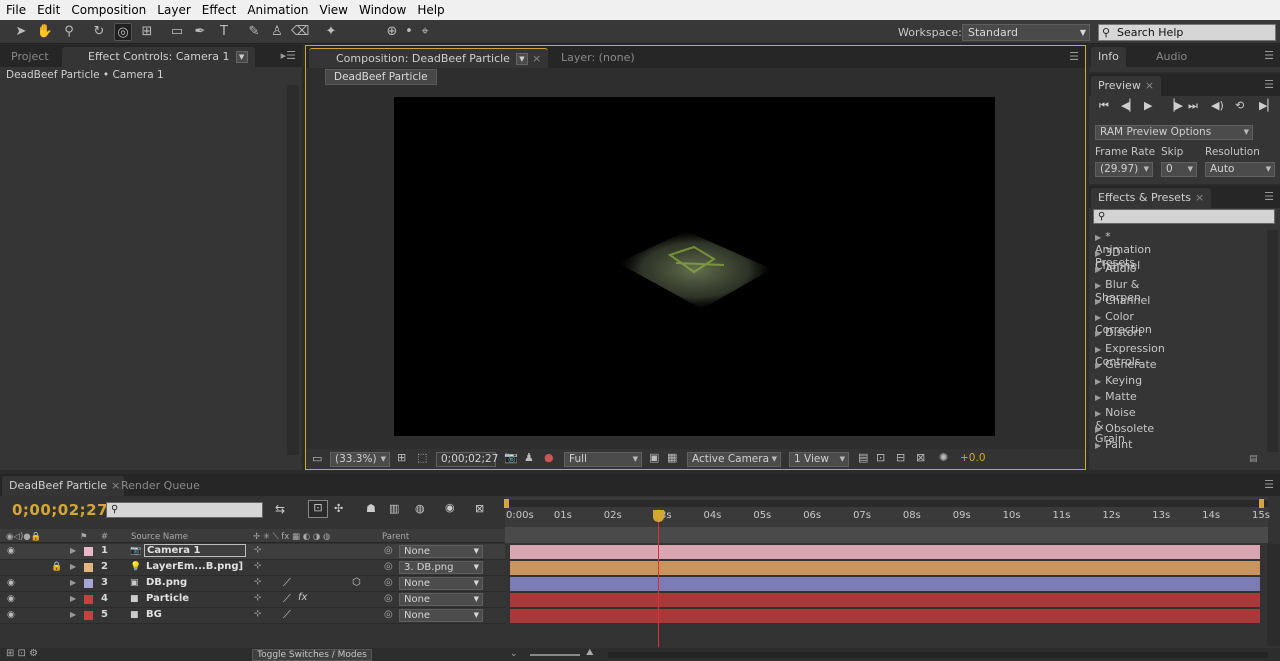  Describe the element at coordinates (514, 654) in the screenshot. I see `zoom-out-icon: ⌄` at that location.